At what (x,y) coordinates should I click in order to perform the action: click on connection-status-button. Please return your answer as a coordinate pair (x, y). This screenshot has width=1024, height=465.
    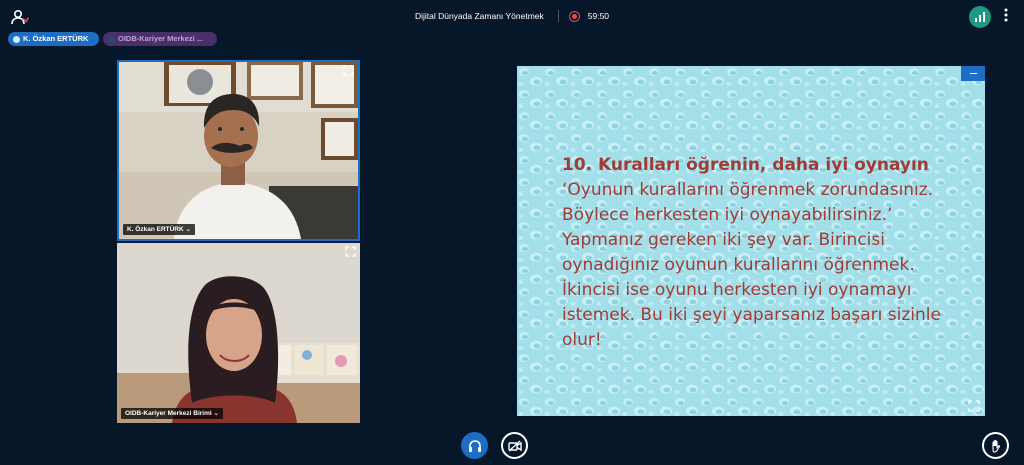
    Looking at the image, I should click on (980, 17).